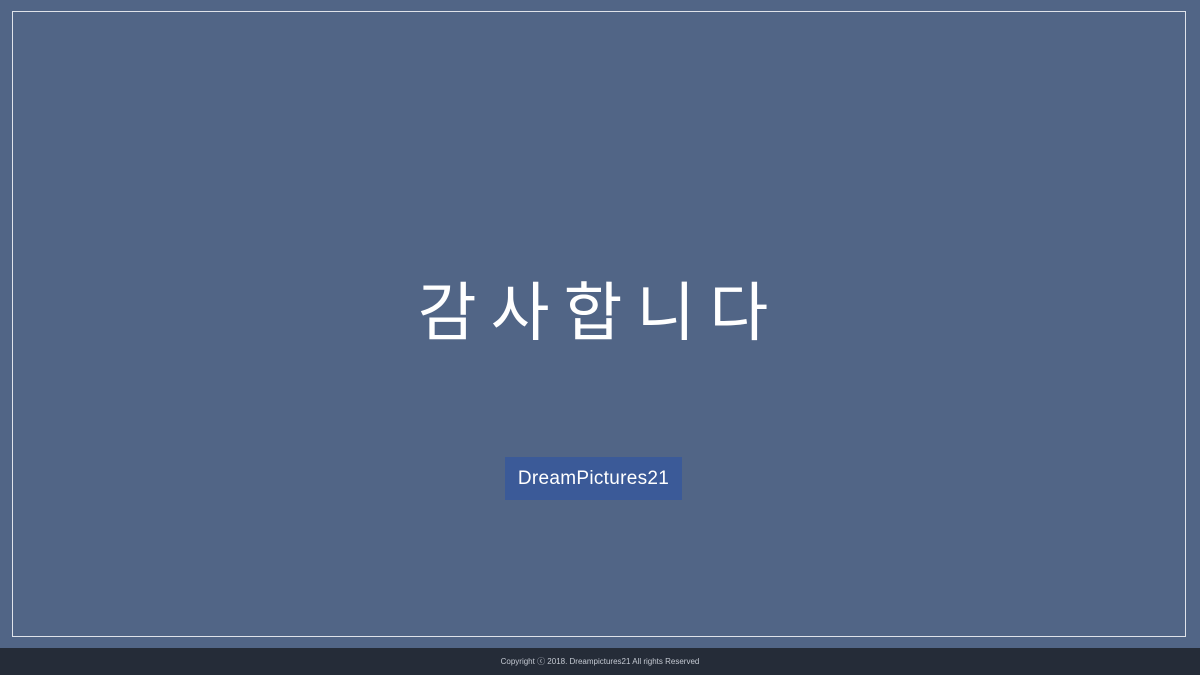  What do you see at coordinates (600, 314) in the screenshot?
I see `slide-title: 감사합니다` at bounding box center [600, 314].